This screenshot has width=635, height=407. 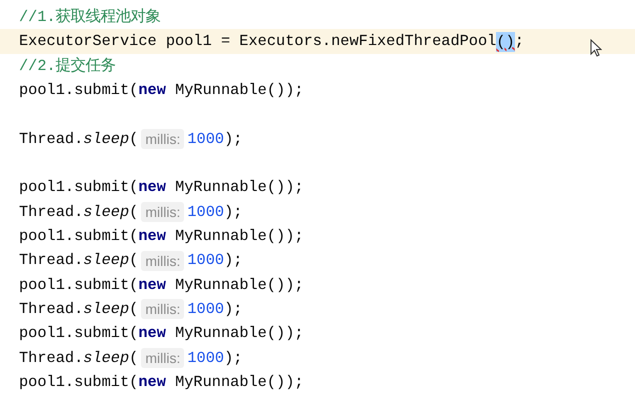 What do you see at coordinates (257, 41) in the screenshot?
I see `code-text: ExecutorService pool1 = Executors.newFixedThreadPool` at bounding box center [257, 41].